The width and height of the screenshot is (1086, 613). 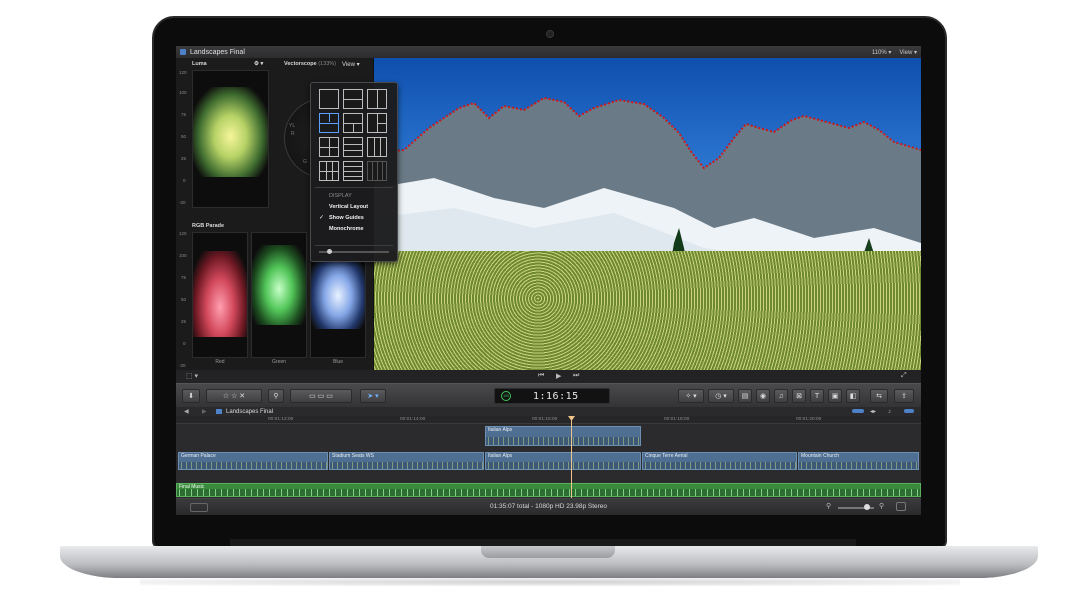 What do you see at coordinates (305, 162) in the screenshot?
I see `vectorscope-mark: G` at bounding box center [305, 162].